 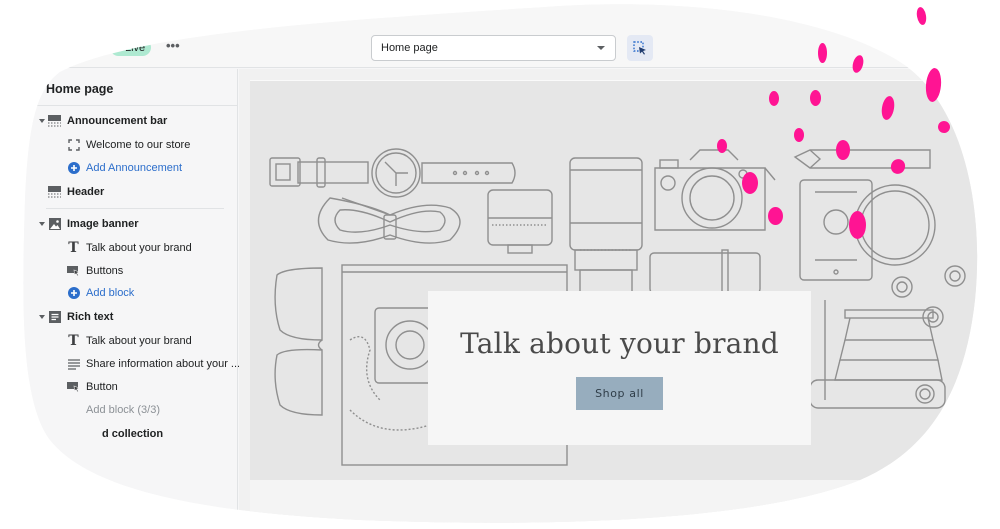 I want to click on rich-text-icon, so click(x=54, y=317).